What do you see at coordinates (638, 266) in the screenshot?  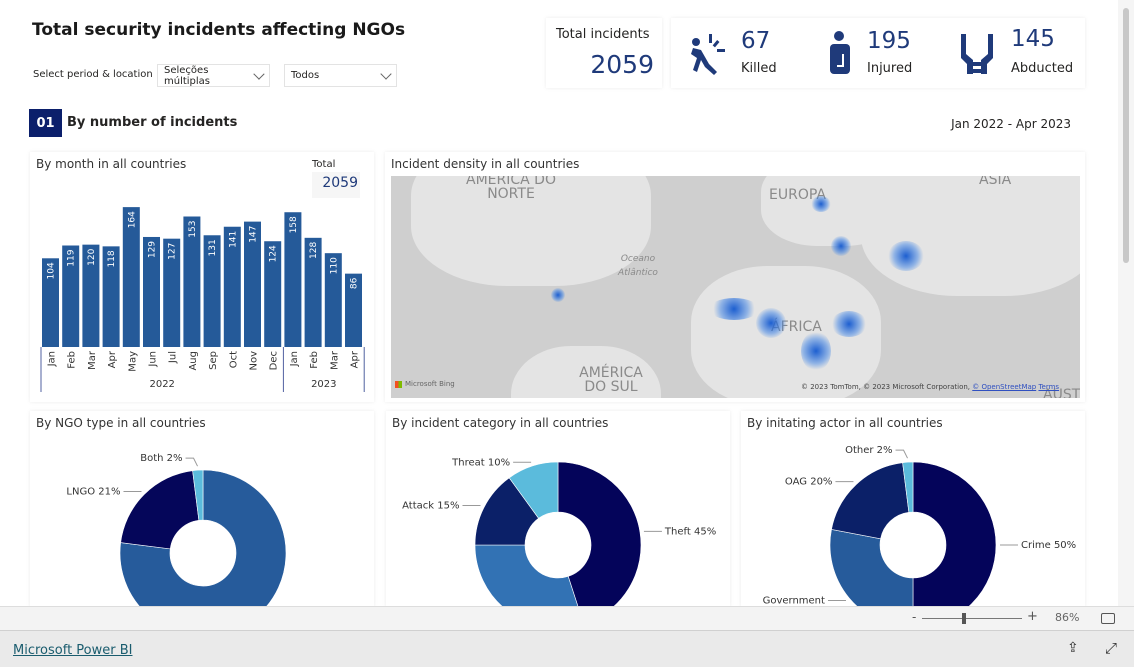 I see `map-label-atlantic: Oceano Atlântico` at bounding box center [638, 266].